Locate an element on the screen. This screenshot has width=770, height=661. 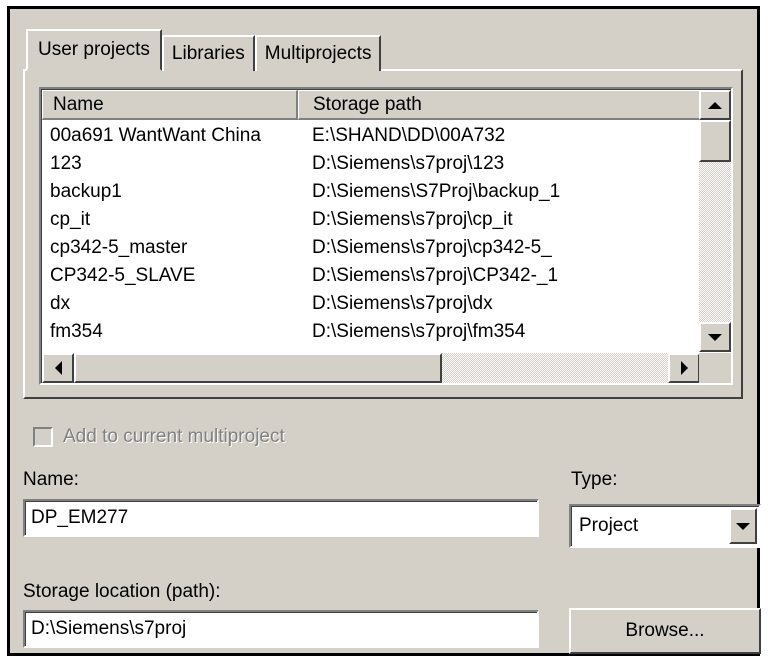
list-item: cp_it D:\Siemens\s7proj\cp_it is located at coordinates (380, 220).